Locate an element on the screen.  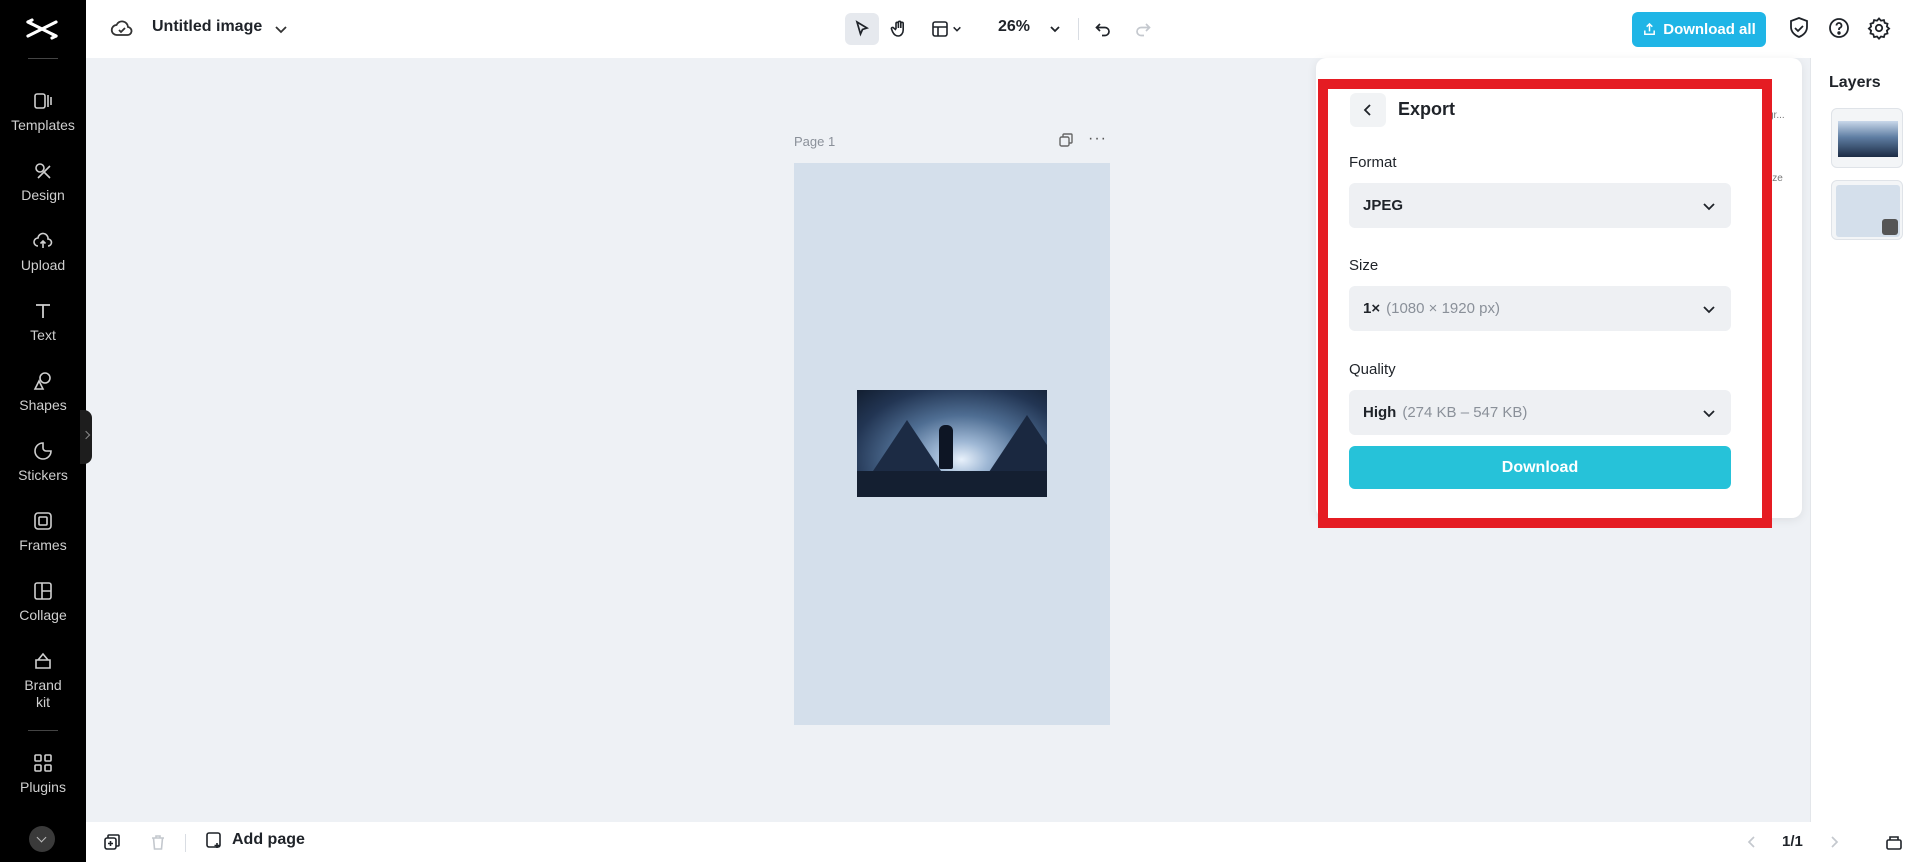
export-title: Export is located at coordinates (1427, 109).